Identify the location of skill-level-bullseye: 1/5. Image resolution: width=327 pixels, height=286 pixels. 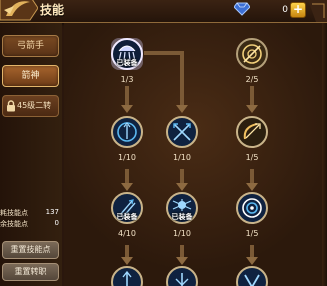
(252, 233).